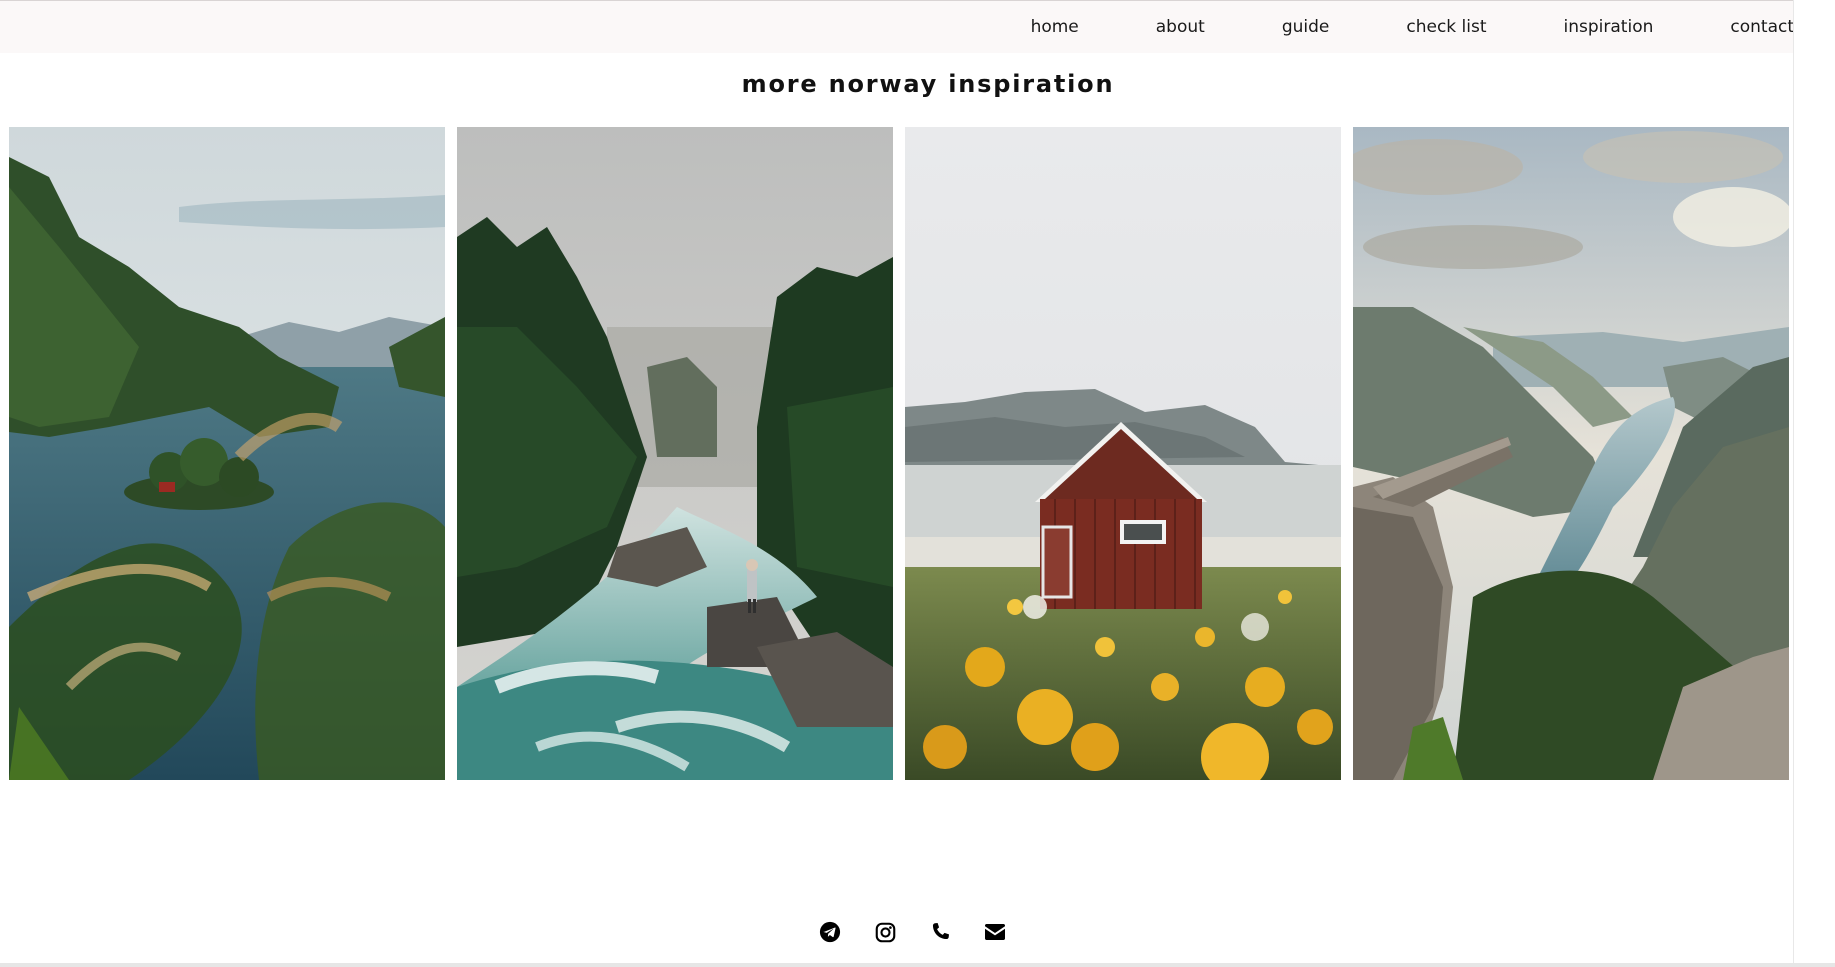 This screenshot has height=967, width=1835. Describe the element at coordinates (1814, 481) in the screenshot. I see `page-scrollbar-track` at that location.